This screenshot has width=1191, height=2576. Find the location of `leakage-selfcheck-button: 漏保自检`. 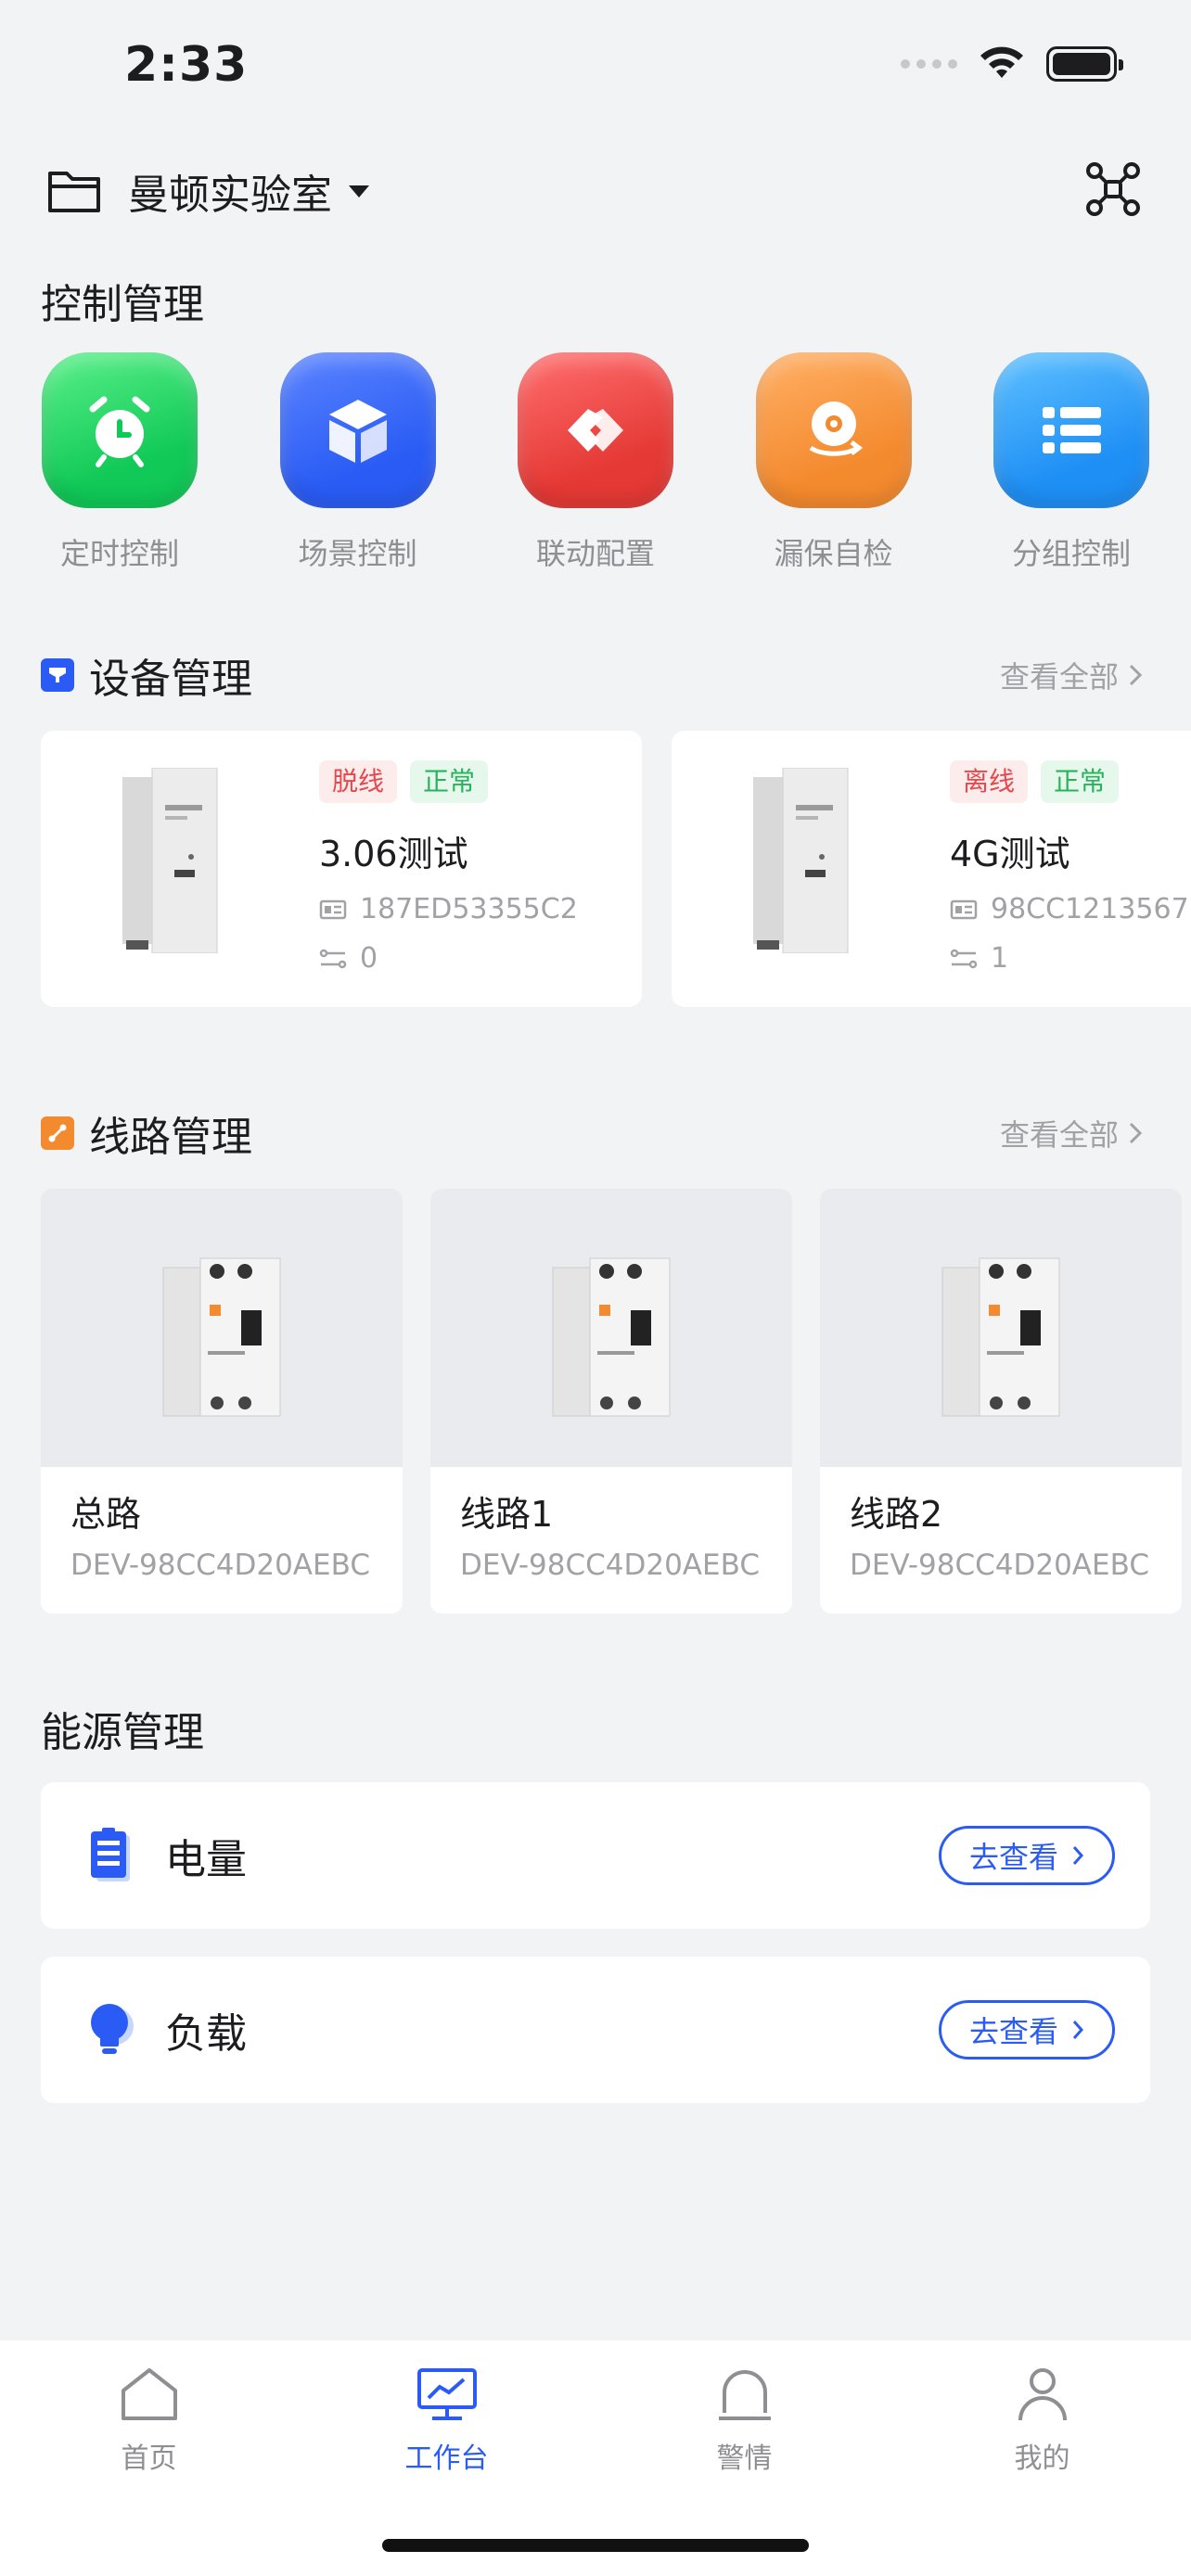

leakage-selfcheck-button: 漏保自检 is located at coordinates (834, 462).